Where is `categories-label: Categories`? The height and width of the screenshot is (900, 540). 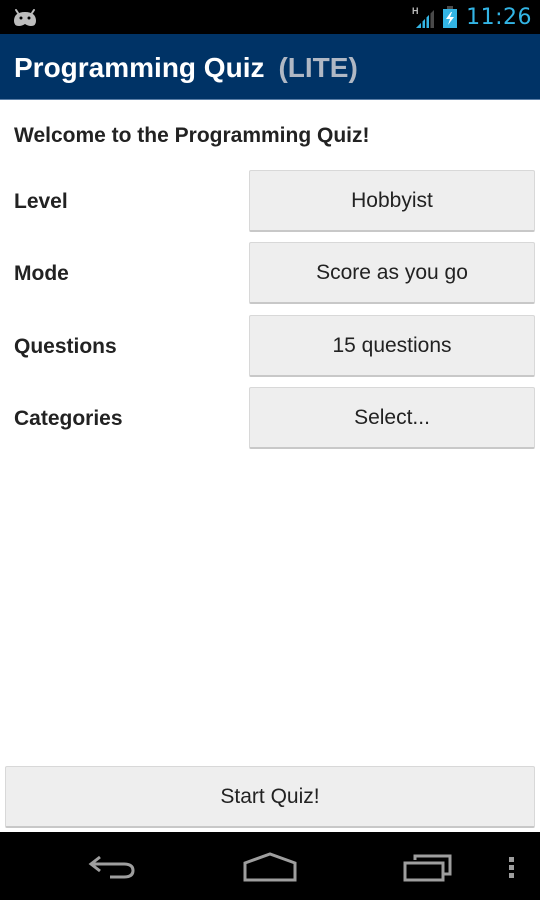 categories-label: Categories is located at coordinates (68, 418).